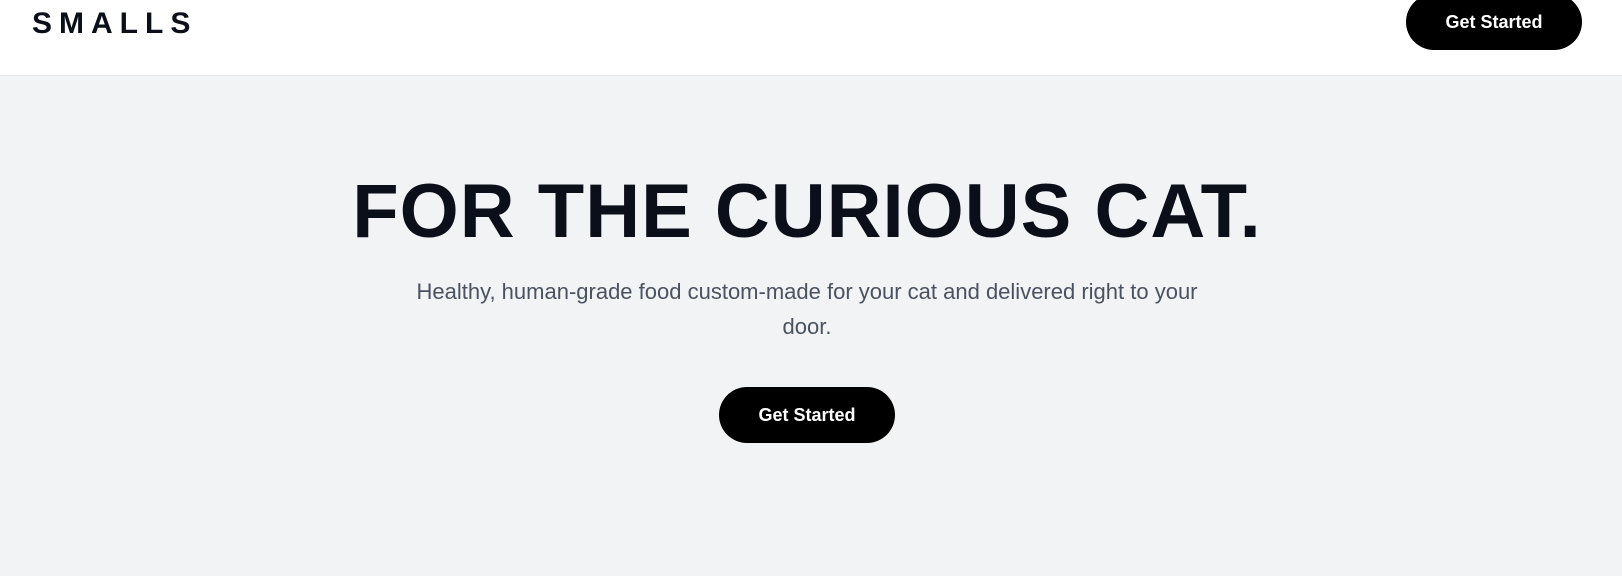 The height and width of the screenshot is (576, 1622). What do you see at coordinates (807, 415) in the screenshot?
I see `hero-get-started-button: Get Started` at bounding box center [807, 415].